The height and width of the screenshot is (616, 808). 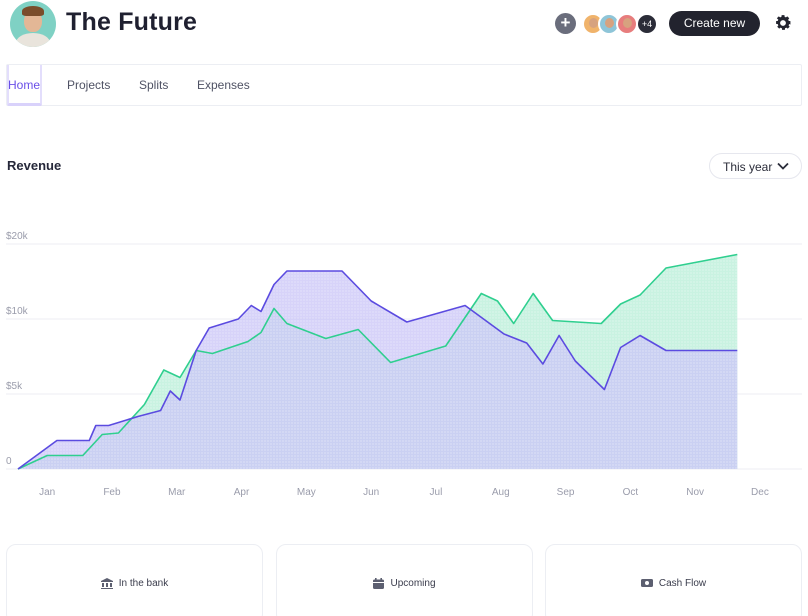 I want to click on x-tick-label: Jul, so click(x=436, y=492).